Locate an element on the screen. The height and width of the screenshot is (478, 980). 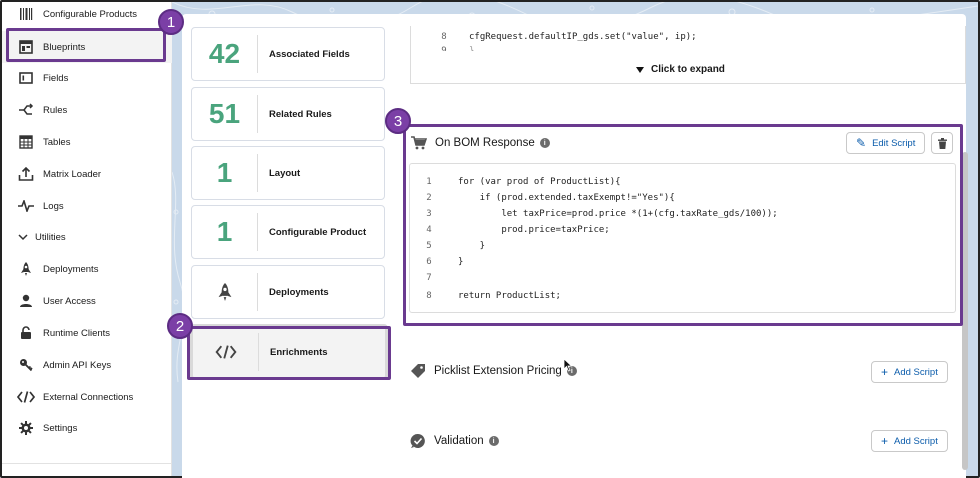
expand-label: Click to expand is located at coordinates (688, 69).